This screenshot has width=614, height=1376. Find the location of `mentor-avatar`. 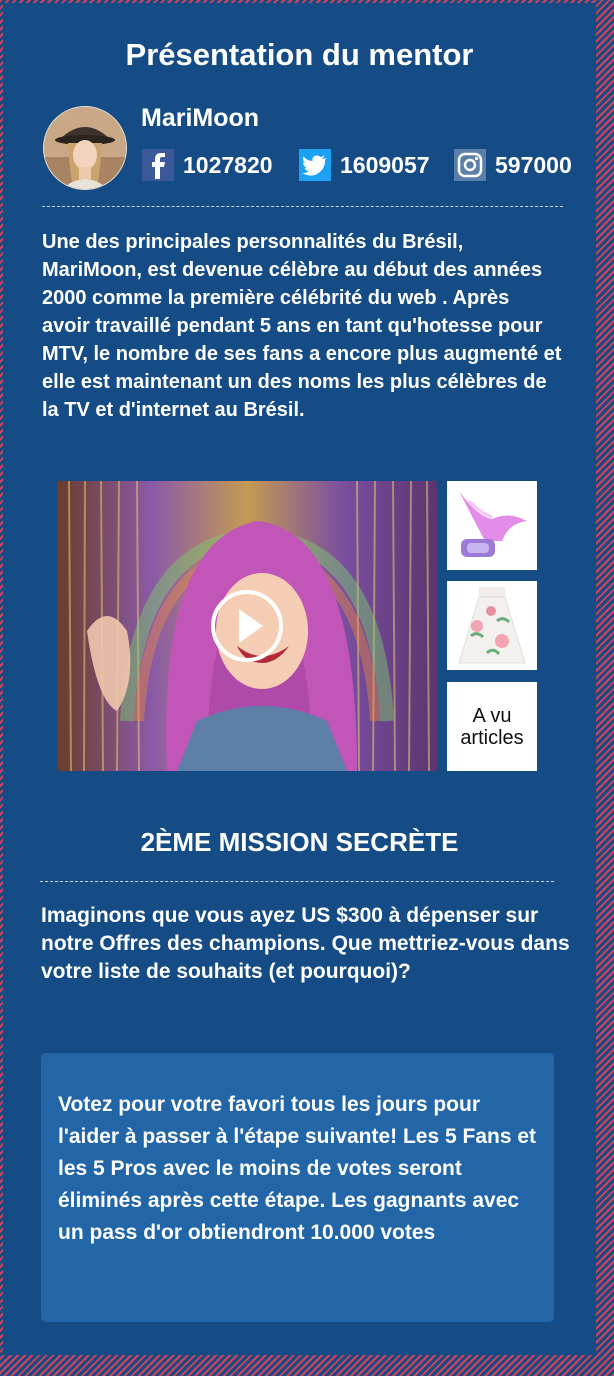

mentor-avatar is located at coordinates (85, 148).